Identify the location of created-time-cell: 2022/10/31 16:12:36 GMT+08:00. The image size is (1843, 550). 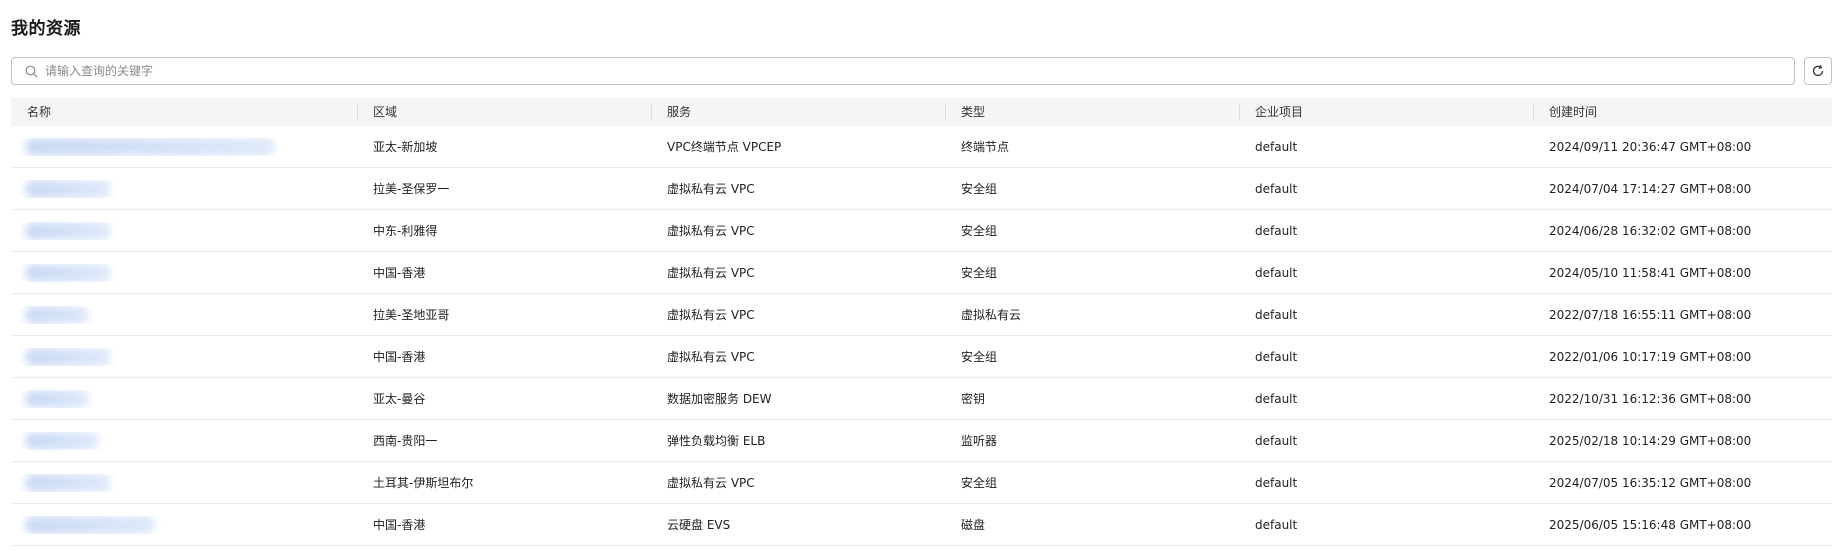
(1650, 398).